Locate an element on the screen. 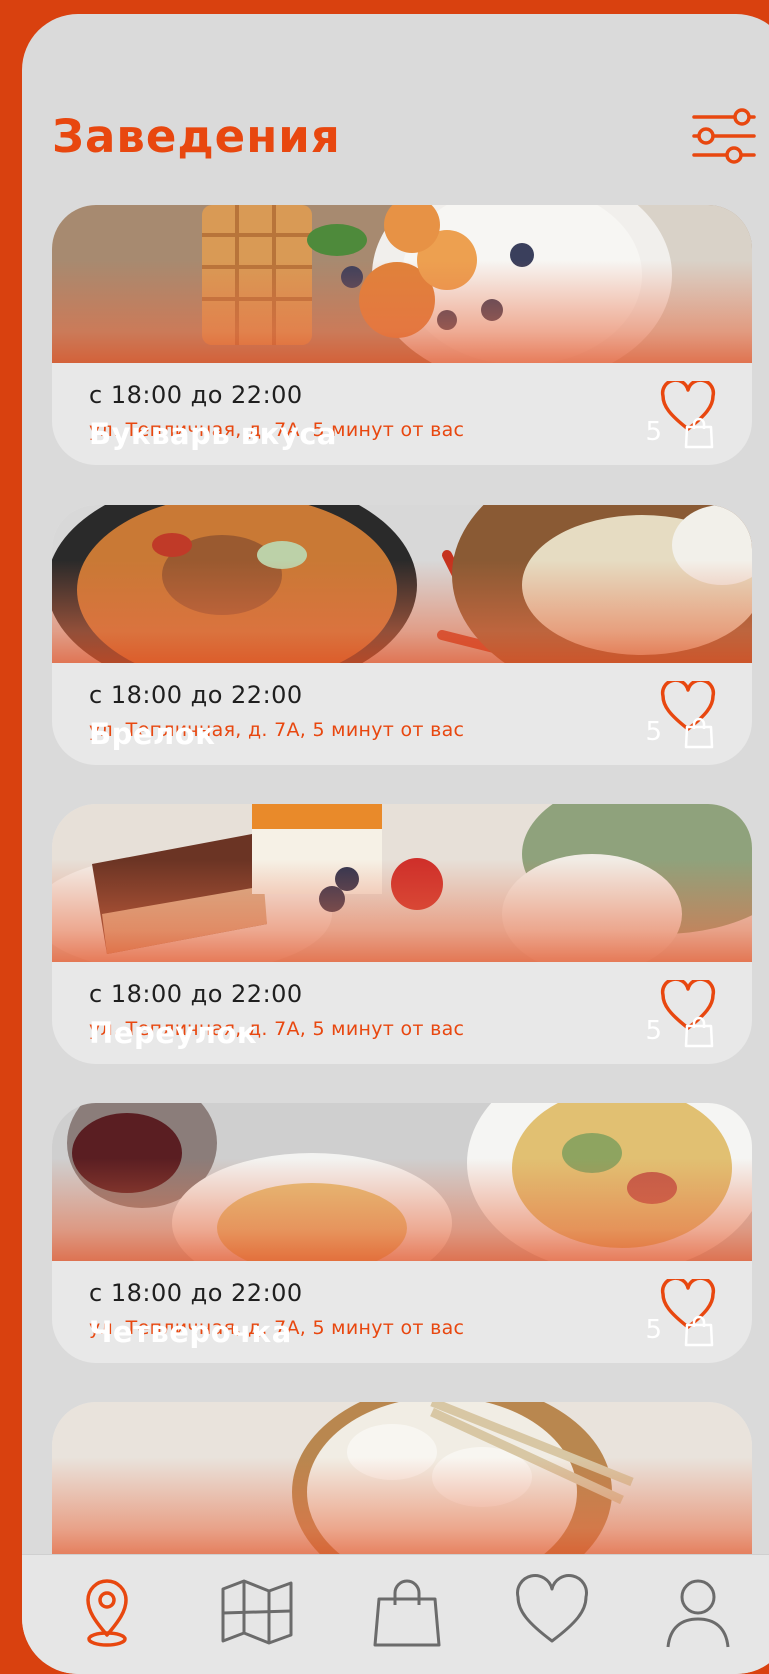  tab-bar is located at coordinates (395, 1614).